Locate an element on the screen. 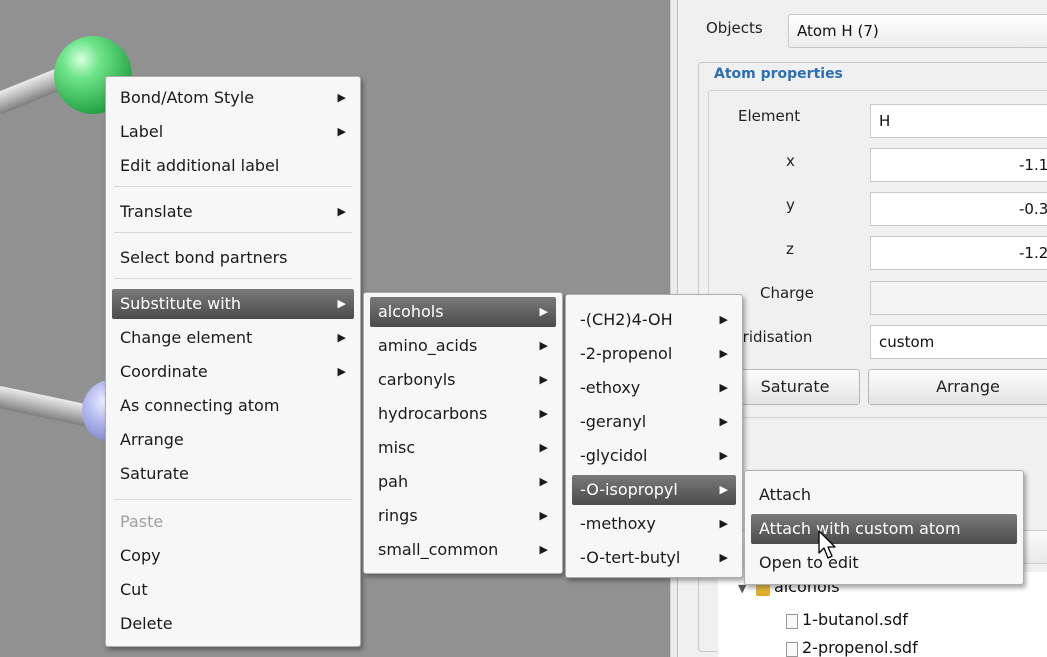  menu-item-saturate: Saturate is located at coordinates (233, 474).